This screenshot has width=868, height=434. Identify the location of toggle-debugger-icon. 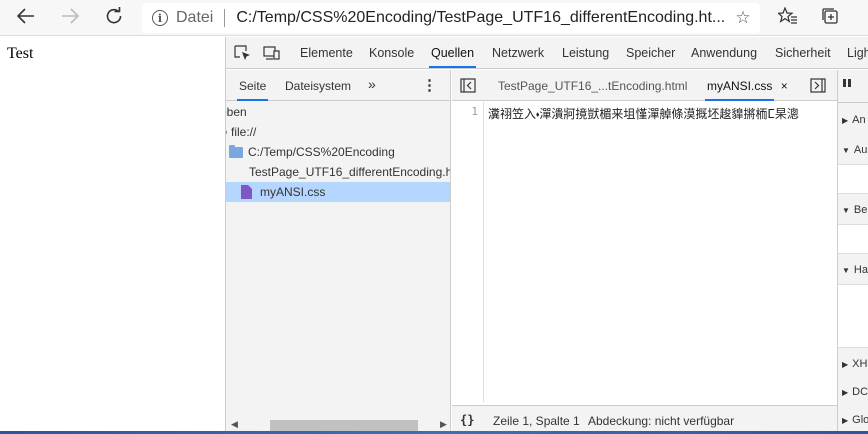
(819, 86).